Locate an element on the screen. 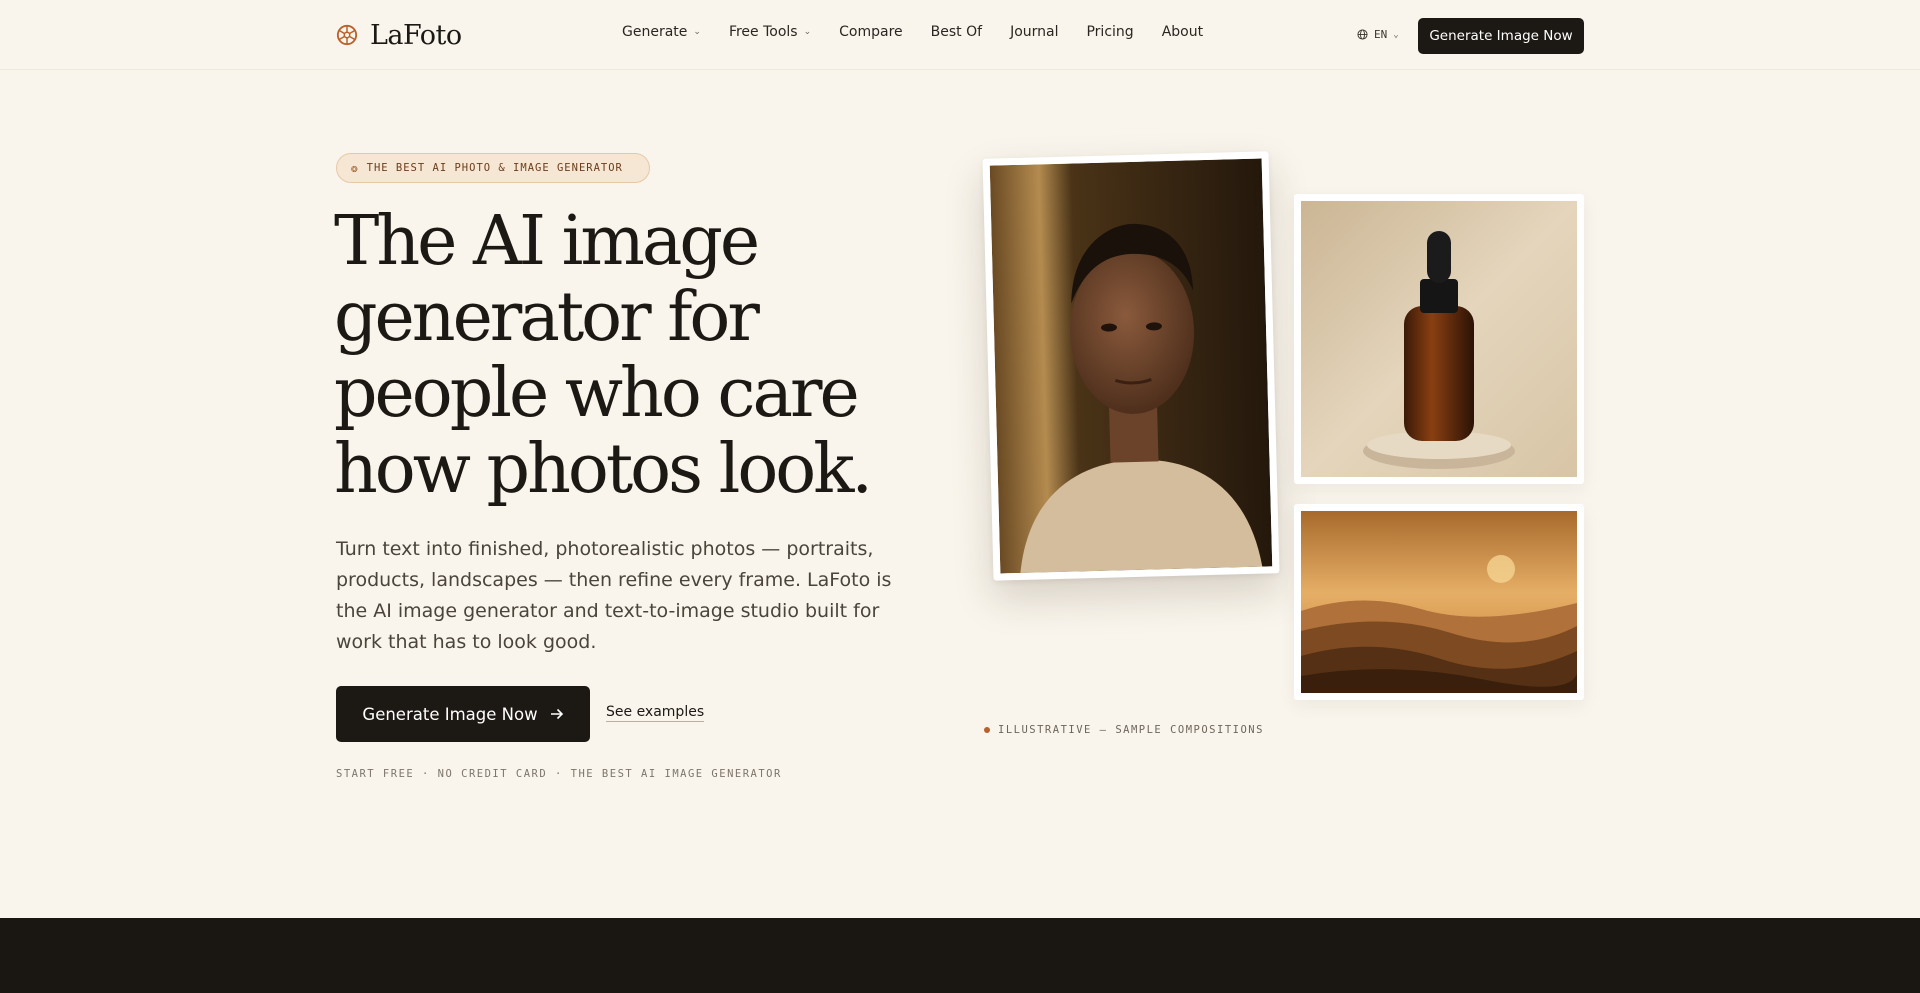 The image size is (1920, 993). nav-item-label: Pricing is located at coordinates (1110, 32).